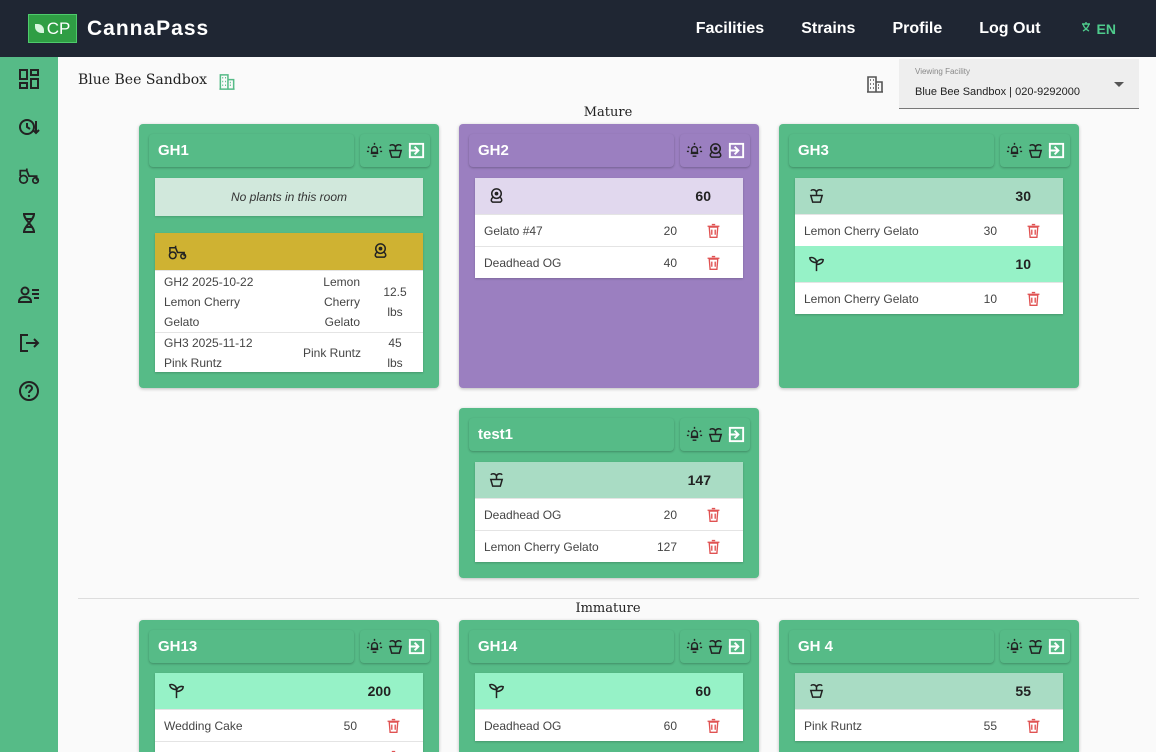  What do you see at coordinates (513, 231) in the screenshot?
I see `strain-name: Gelato #47` at bounding box center [513, 231].